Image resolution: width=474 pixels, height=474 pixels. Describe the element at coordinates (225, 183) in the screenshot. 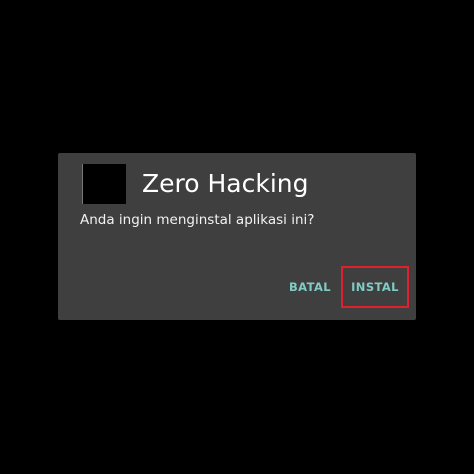

I see `app-title: Zero Hacking` at that location.